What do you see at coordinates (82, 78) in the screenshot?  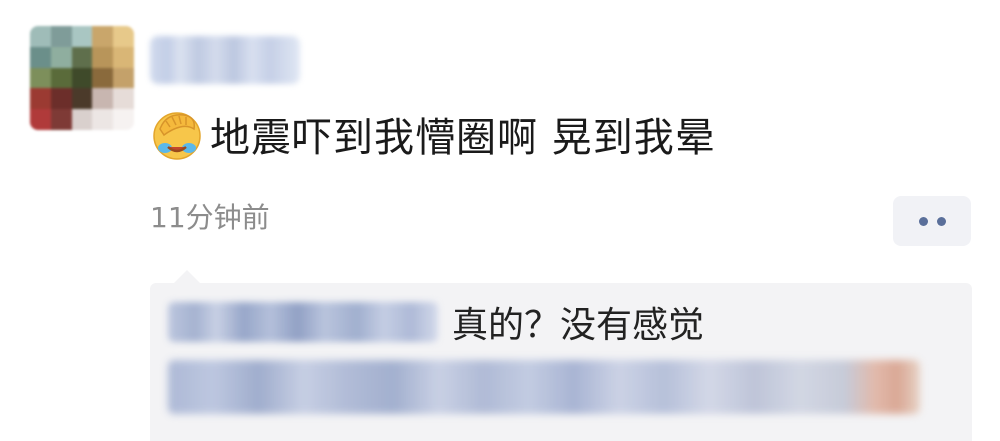 I see `avatar` at bounding box center [82, 78].